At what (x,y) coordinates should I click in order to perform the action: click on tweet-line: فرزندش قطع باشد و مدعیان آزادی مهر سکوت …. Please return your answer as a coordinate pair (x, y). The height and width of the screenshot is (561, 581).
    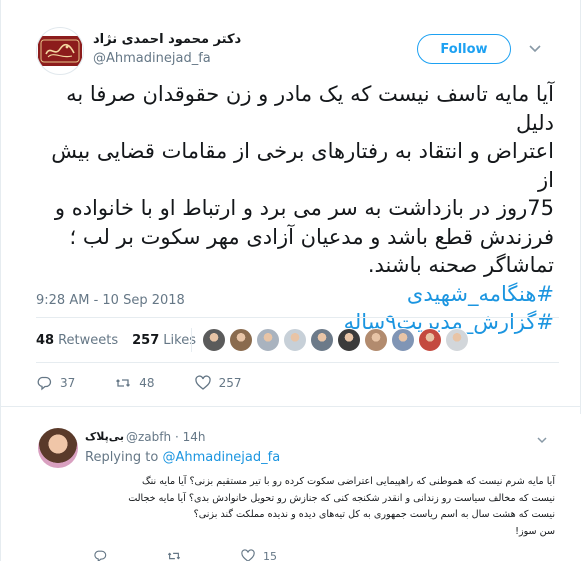
    Looking at the image, I should click on (311, 236).